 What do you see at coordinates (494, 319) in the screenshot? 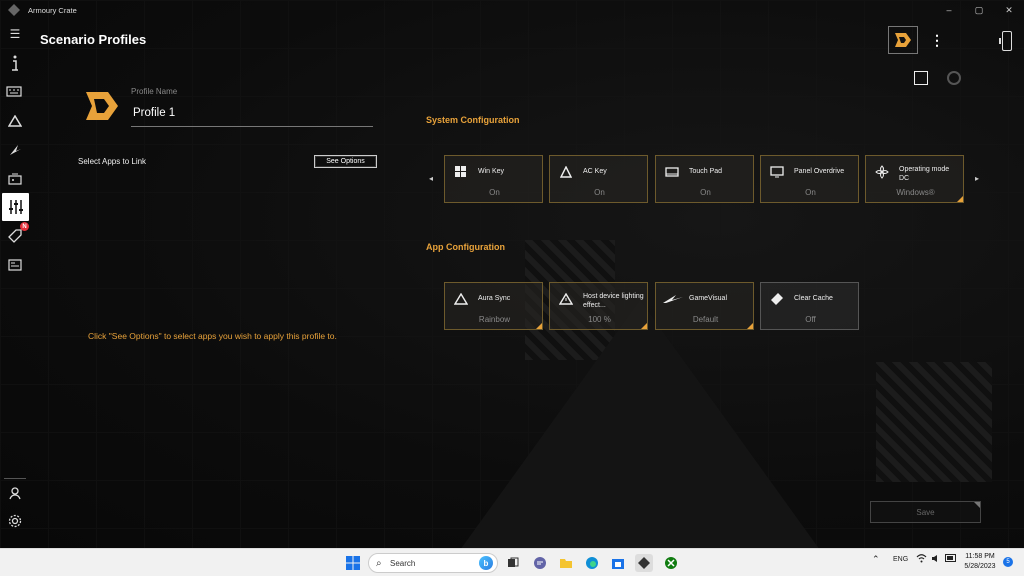
I see `card-value: Rainbow` at bounding box center [494, 319].